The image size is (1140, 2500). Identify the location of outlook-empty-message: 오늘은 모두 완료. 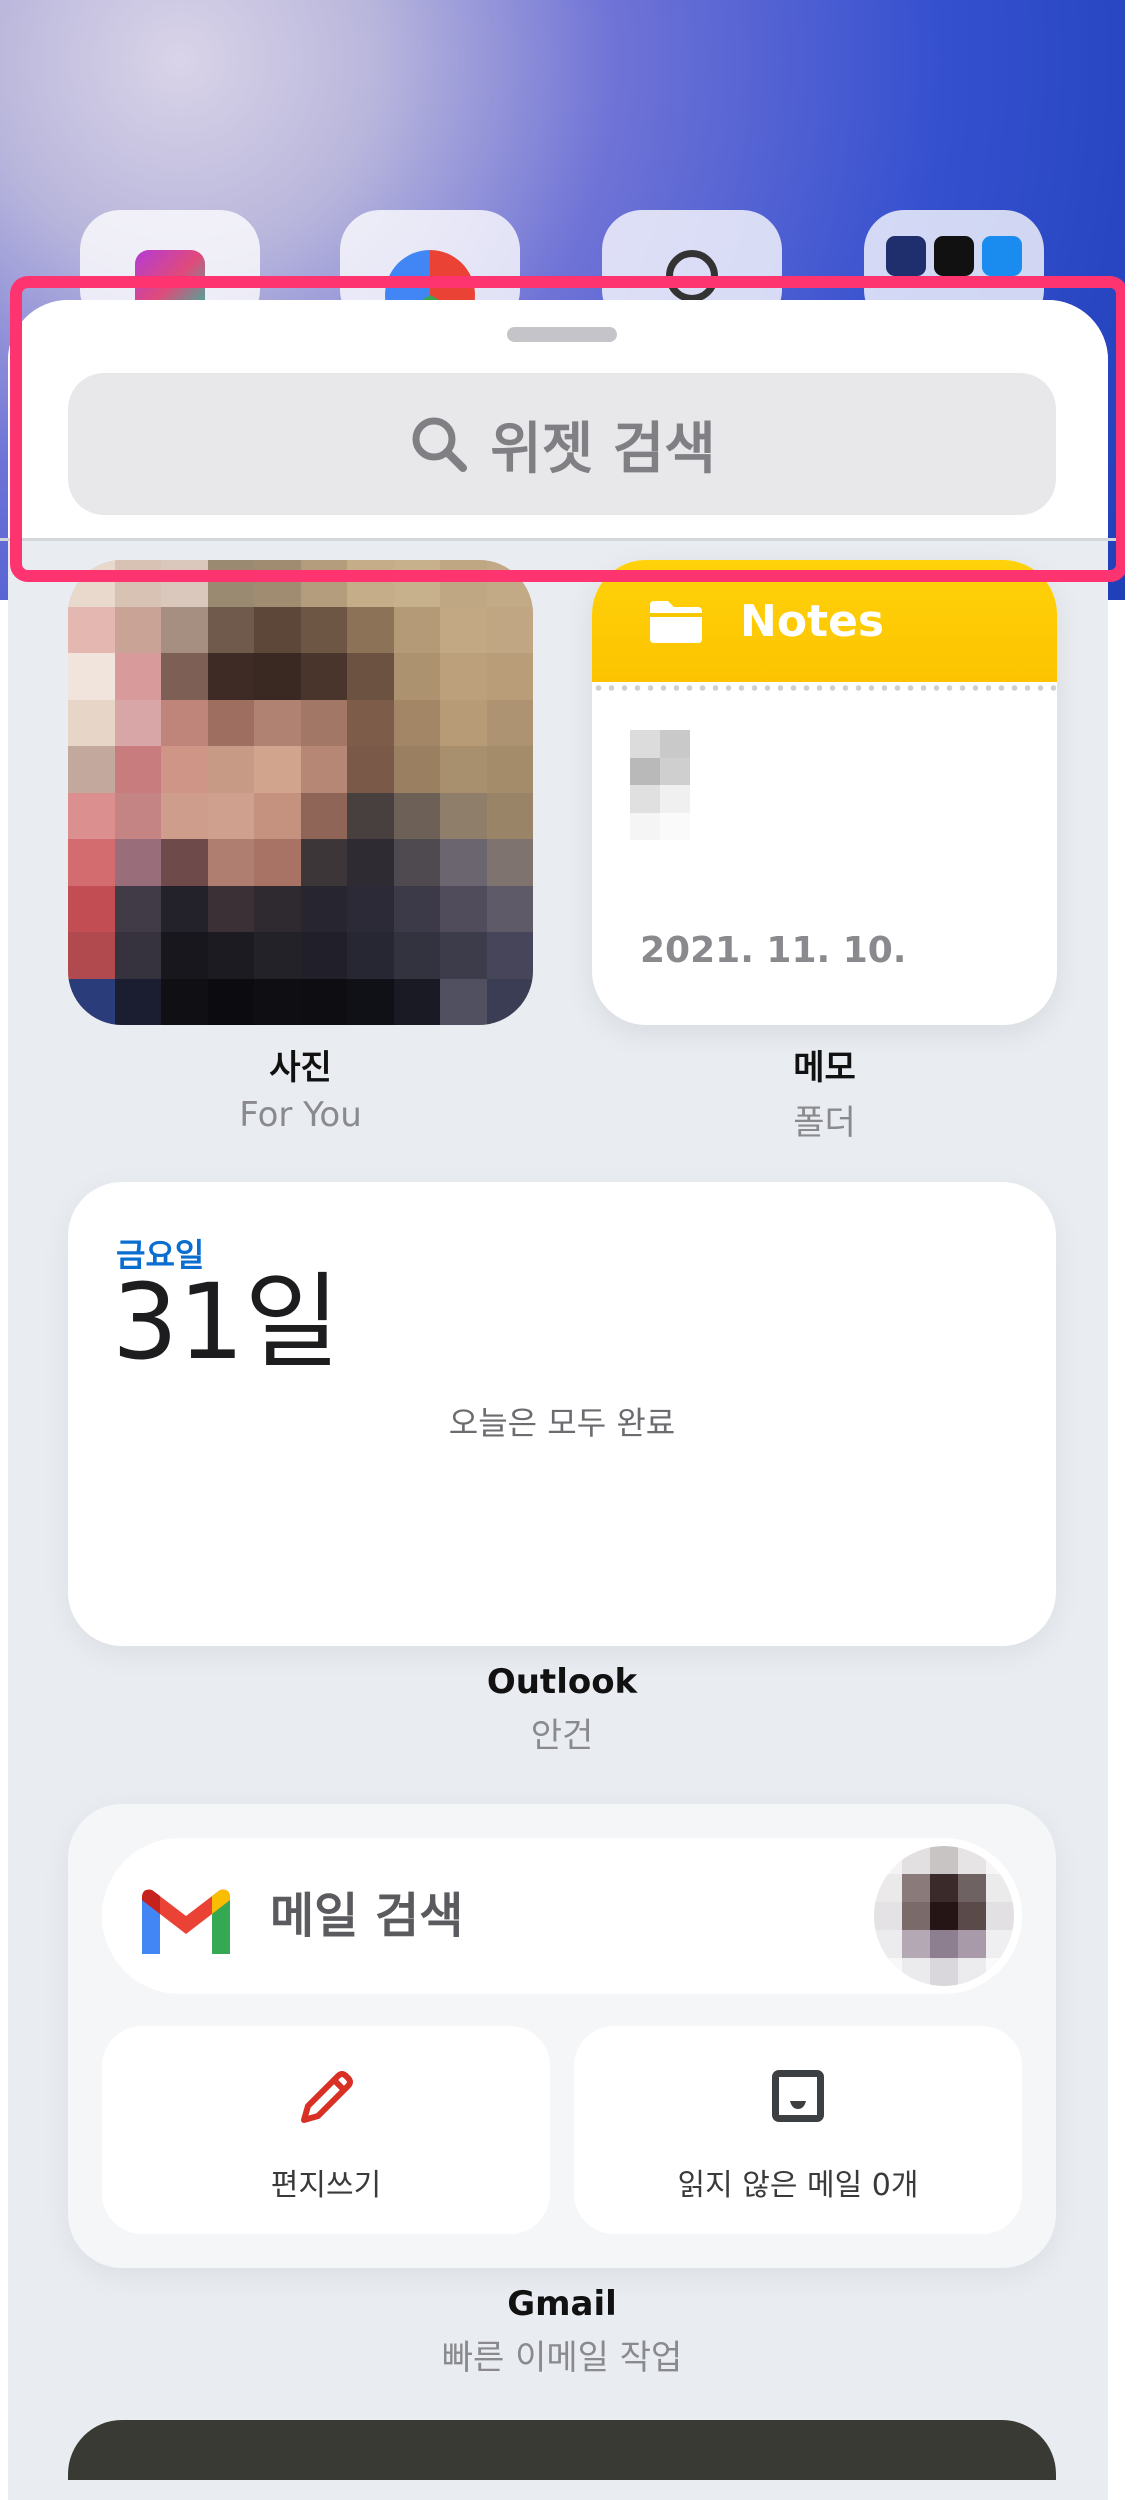
(562, 1423).